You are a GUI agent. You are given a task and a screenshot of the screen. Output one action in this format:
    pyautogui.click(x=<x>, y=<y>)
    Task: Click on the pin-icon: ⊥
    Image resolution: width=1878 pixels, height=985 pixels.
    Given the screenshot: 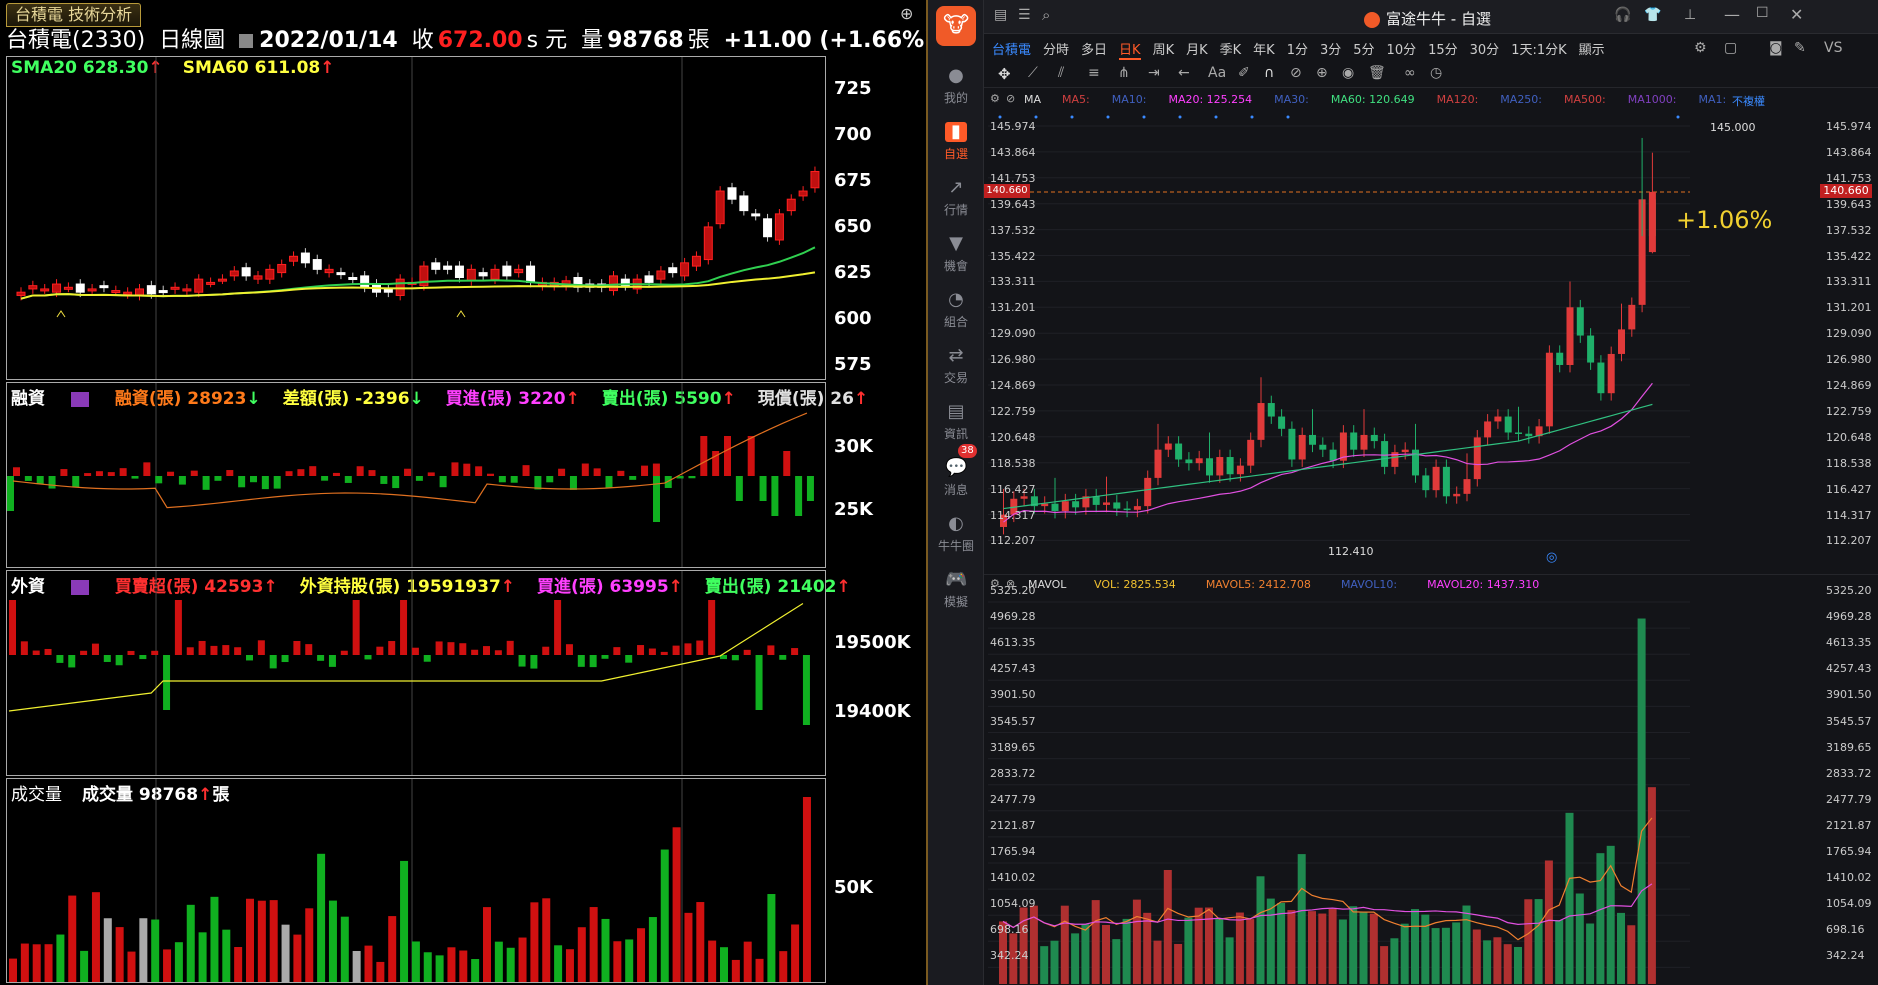 What is the action you would take?
    pyautogui.click(x=1690, y=15)
    